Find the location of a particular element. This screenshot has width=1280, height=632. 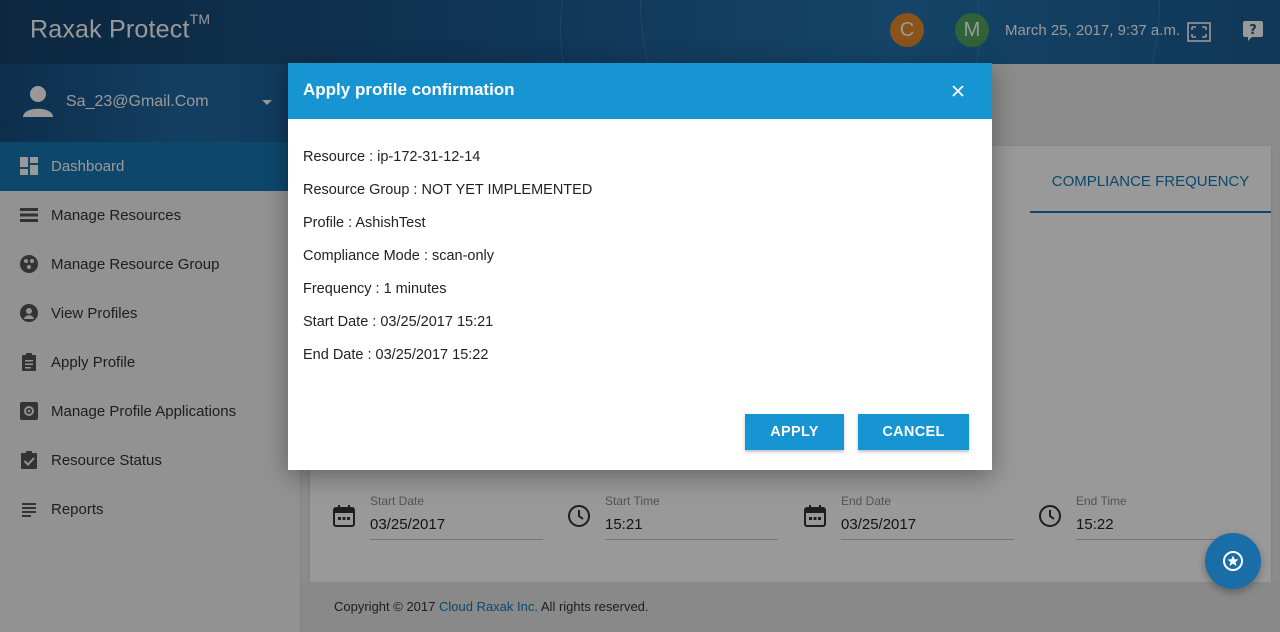

end-date-row: End Date : 03/25/2017 15:22 is located at coordinates (396, 355).